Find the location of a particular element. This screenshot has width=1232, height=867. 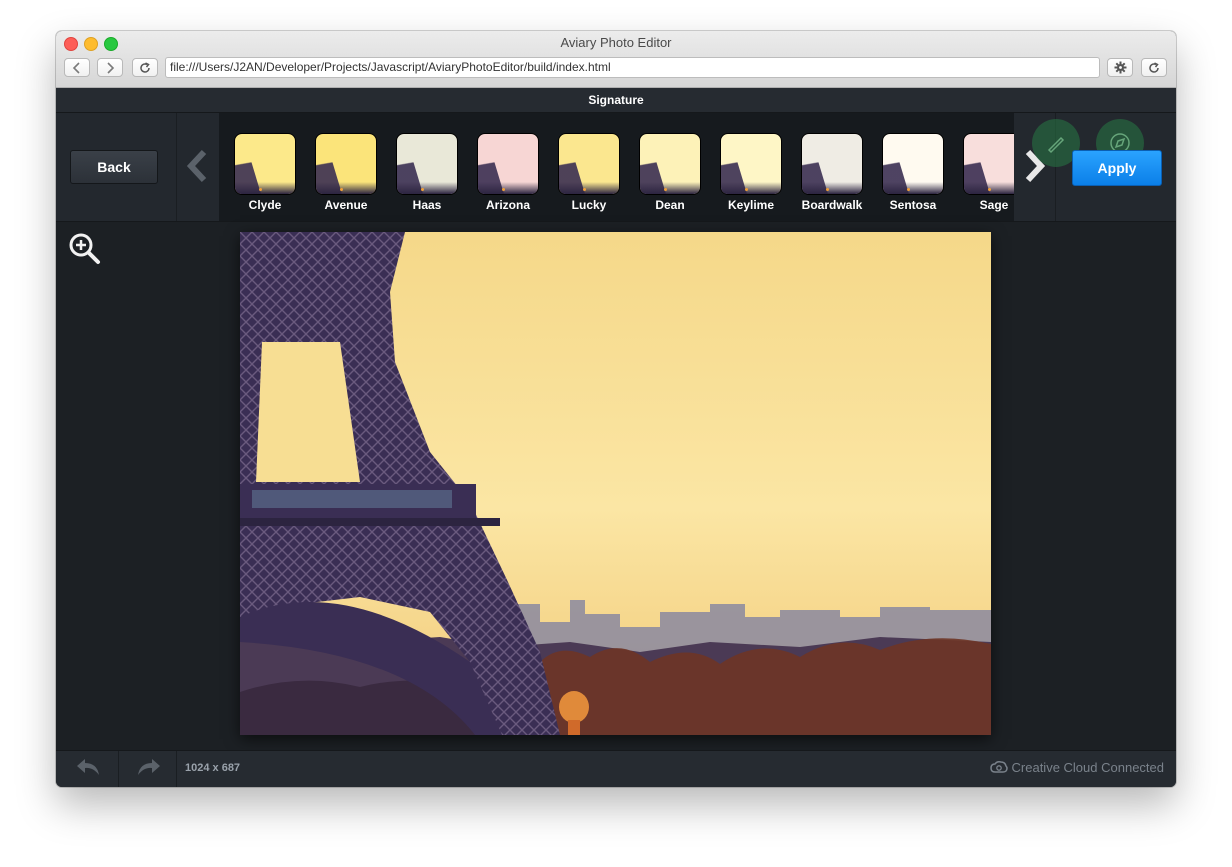

gear-icon is located at coordinates (1120, 67).